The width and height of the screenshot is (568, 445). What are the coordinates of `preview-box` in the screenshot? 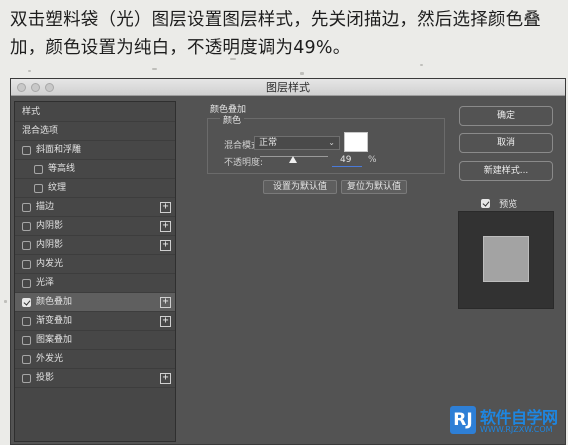 It's located at (506, 260).